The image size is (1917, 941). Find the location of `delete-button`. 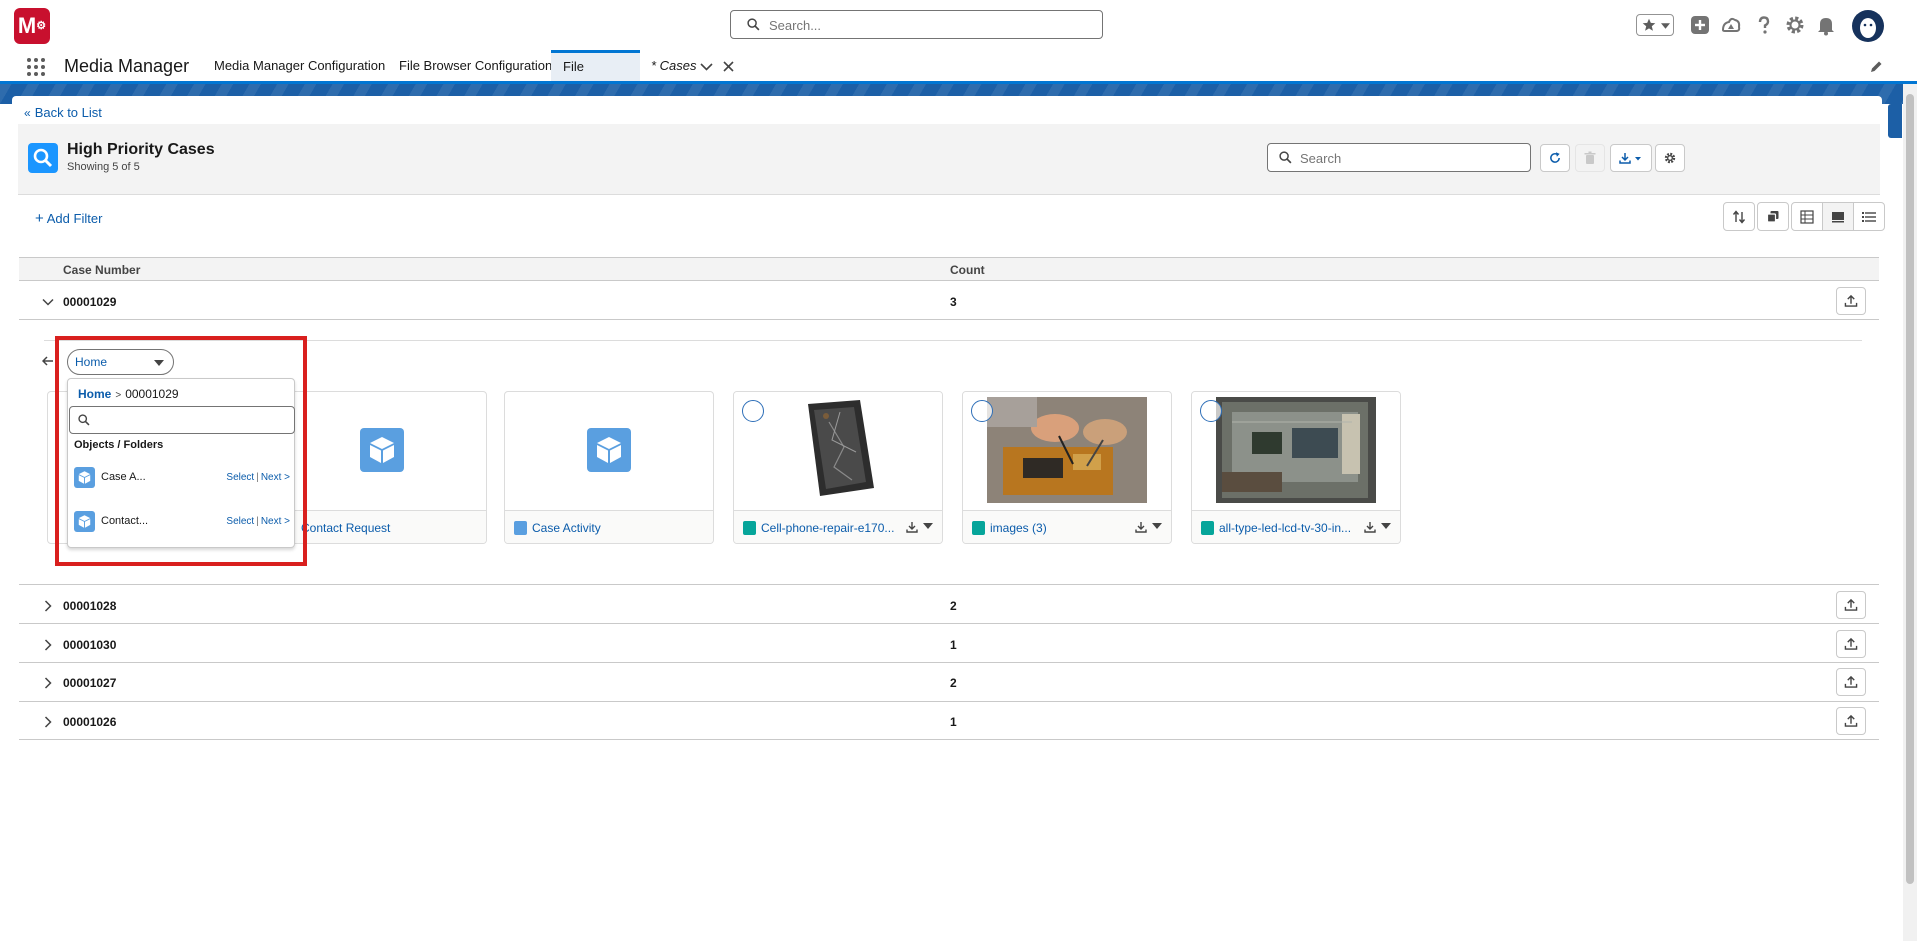

delete-button is located at coordinates (1590, 158).